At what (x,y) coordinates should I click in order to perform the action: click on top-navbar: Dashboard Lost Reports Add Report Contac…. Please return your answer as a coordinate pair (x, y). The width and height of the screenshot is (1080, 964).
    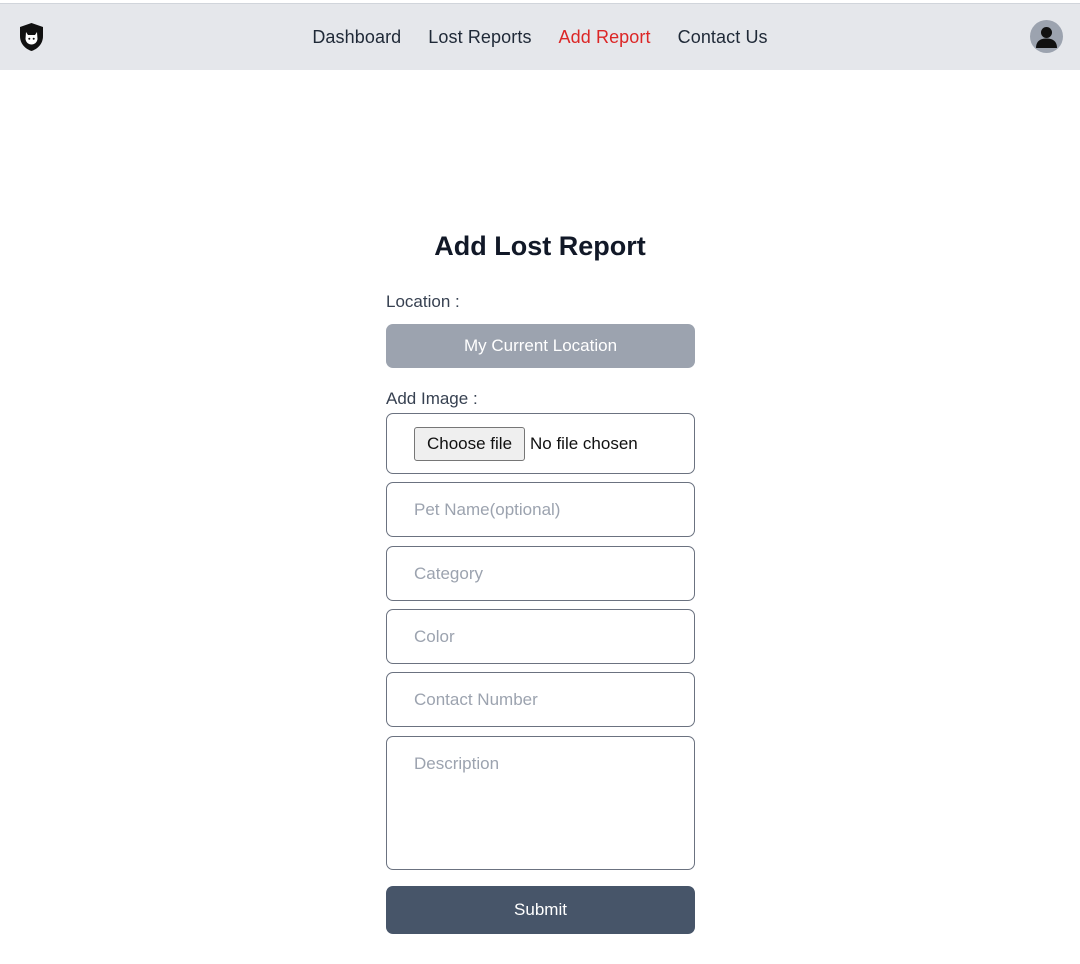
    Looking at the image, I should click on (540, 36).